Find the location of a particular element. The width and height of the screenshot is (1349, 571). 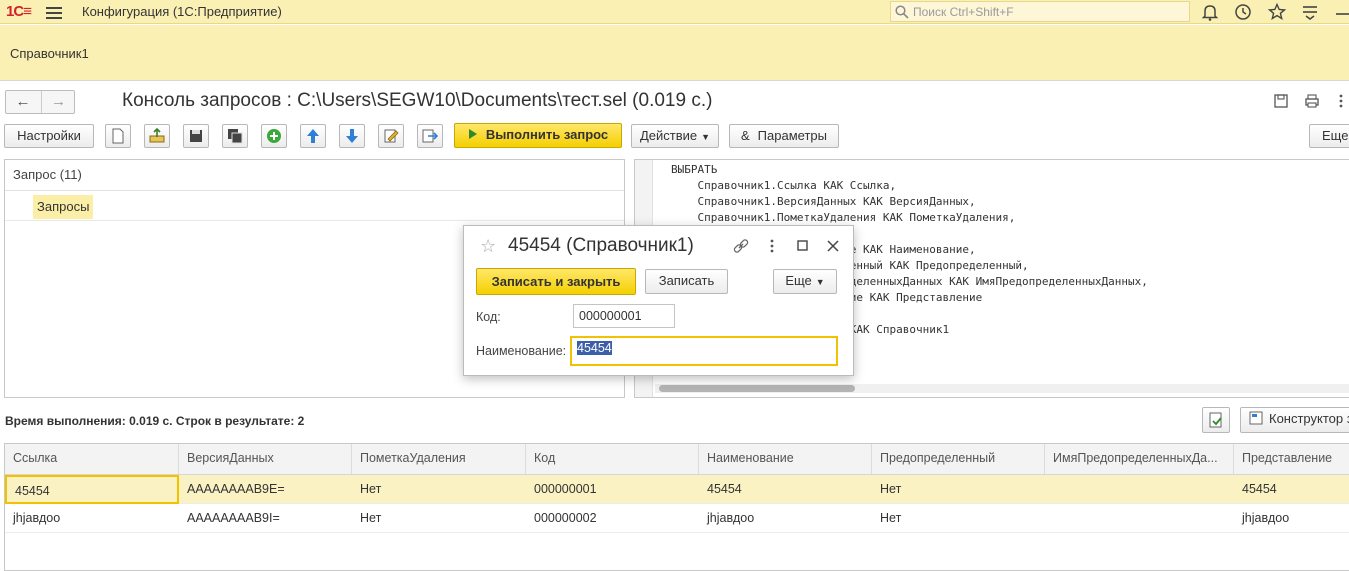

edit-document-icon is located at coordinates (391, 136).